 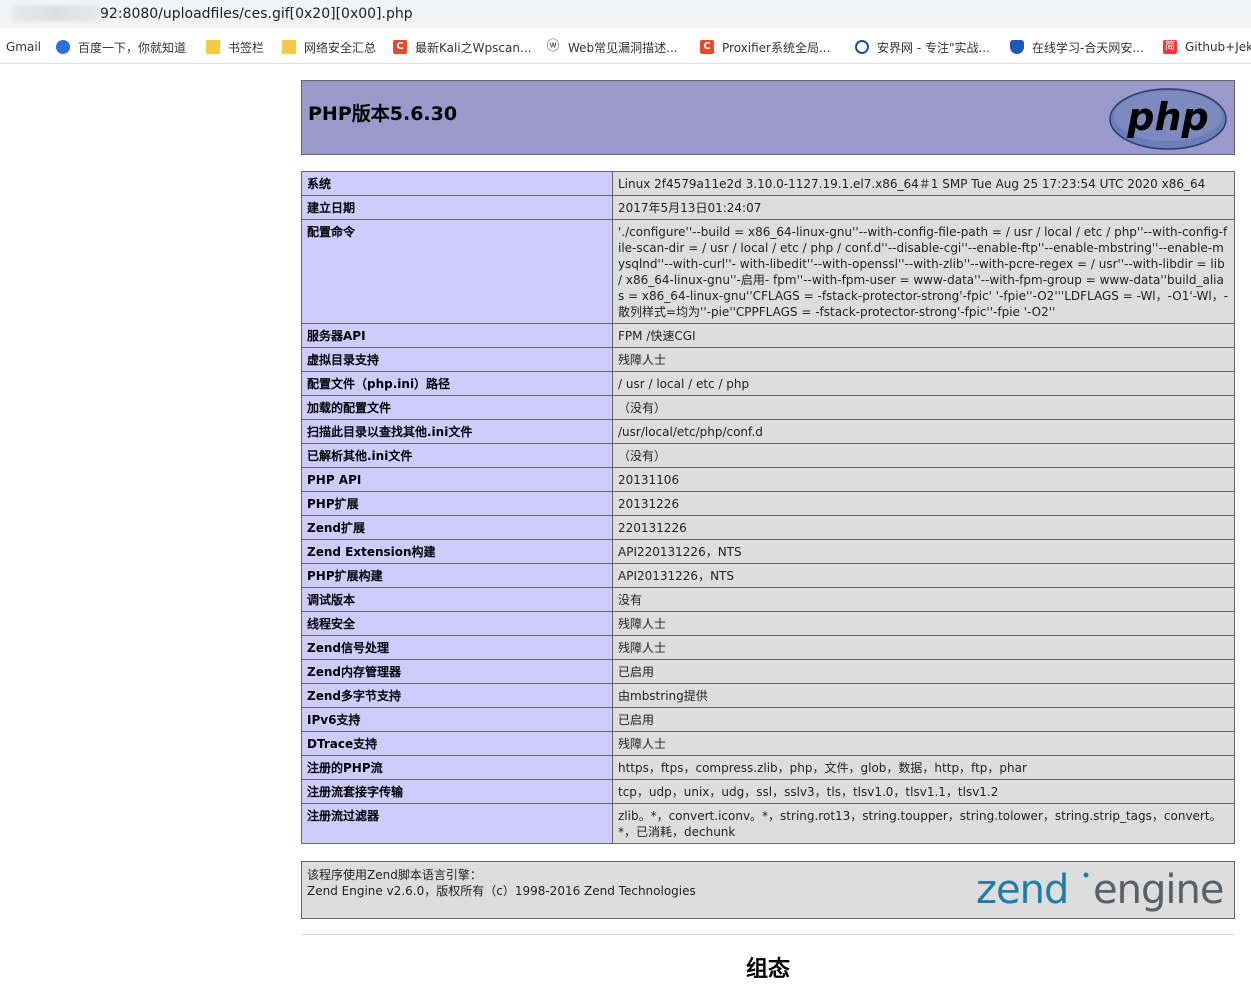 I want to click on table-row: 配置文件（php.ini）路径 / usr / local / etc / php, so click(x=768, y=383).